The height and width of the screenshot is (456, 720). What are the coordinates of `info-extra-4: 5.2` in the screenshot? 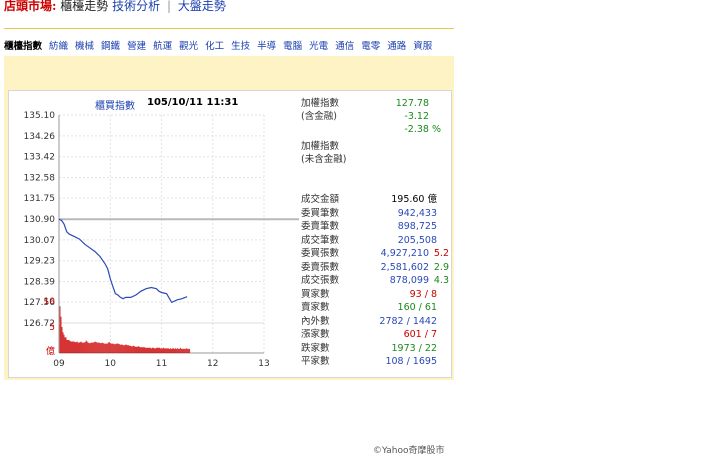 It's located at (441, 253).